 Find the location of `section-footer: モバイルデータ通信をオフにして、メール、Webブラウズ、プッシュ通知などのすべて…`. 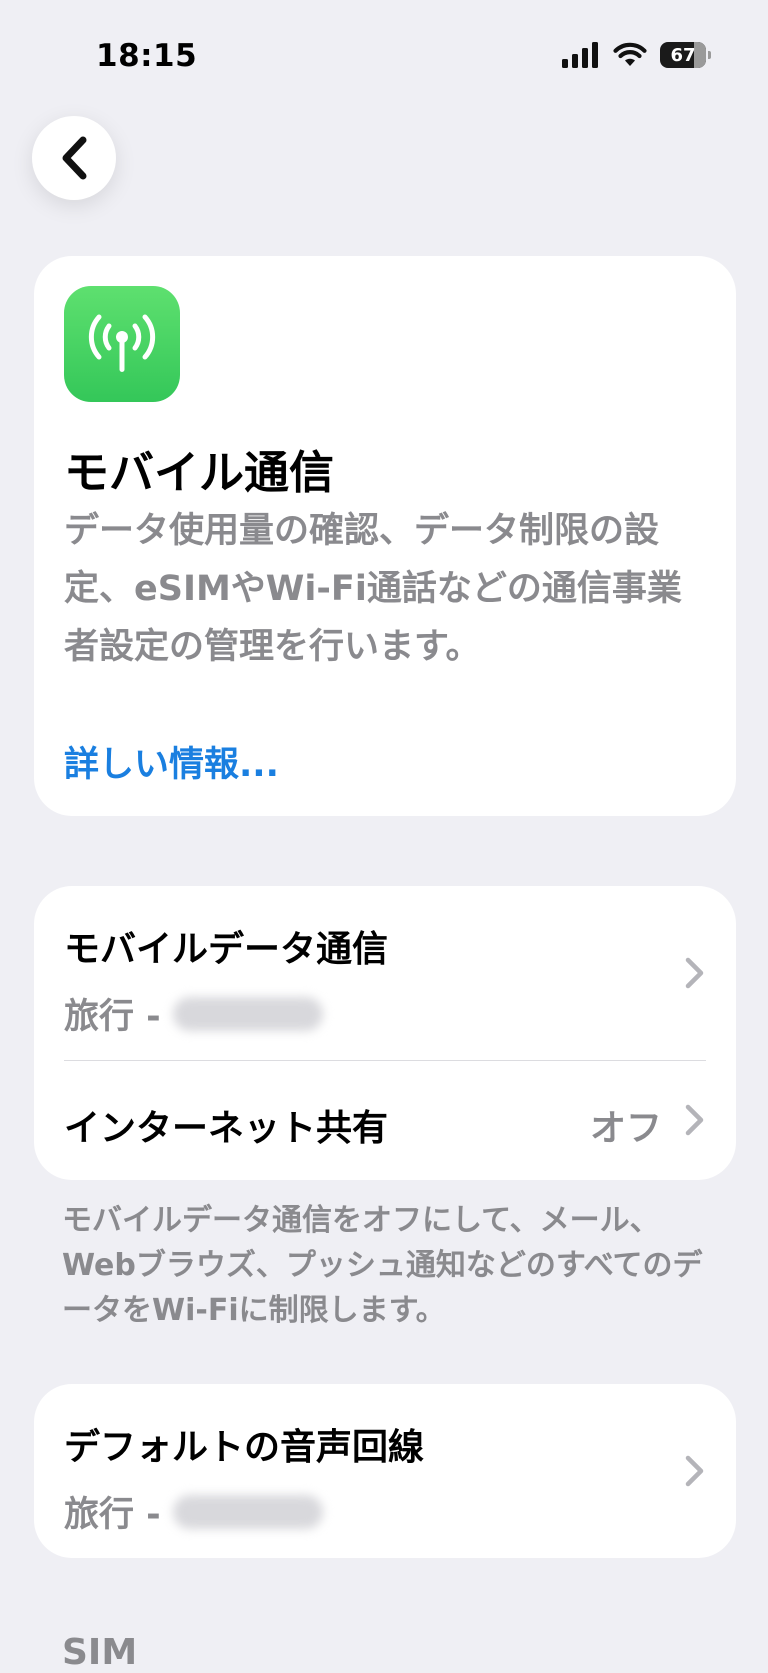

section-footer: モバイルデータ通信をオフにして、メール、Webブラウズ、プッシュ通知などのすべて… is located at coordinates (382, 1265).